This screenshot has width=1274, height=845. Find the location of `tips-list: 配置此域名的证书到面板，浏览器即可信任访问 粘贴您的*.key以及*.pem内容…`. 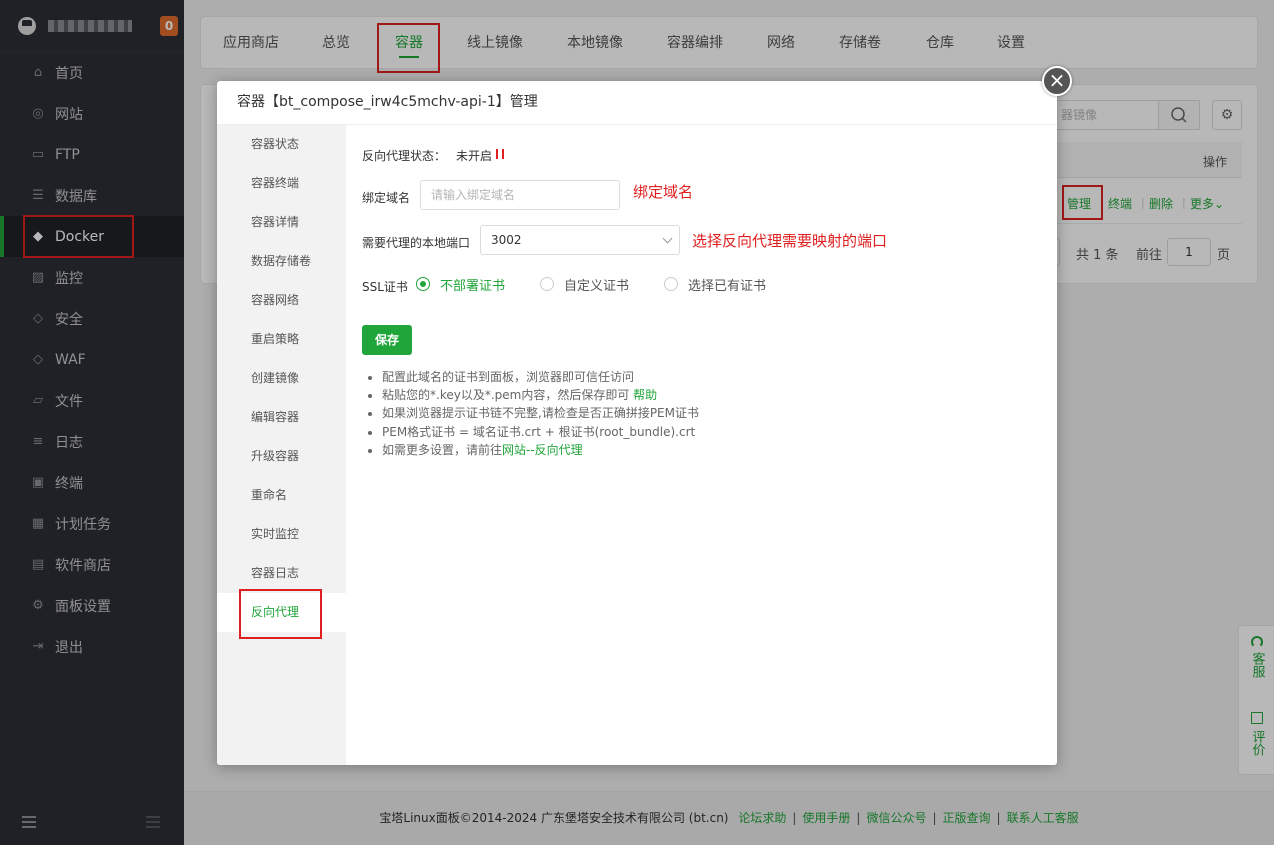

tips-list: 配置此域名的证书到面板，浏览器即可信任访问 粘贴您的*.key以及*.pem内容… is located at coordinates (666, 413).